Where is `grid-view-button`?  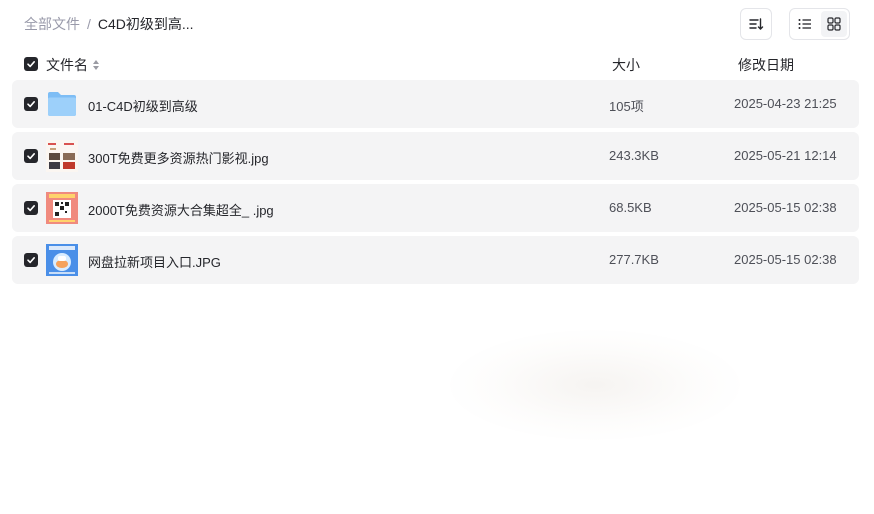 grid-view-button is located at coordinates (833, 24).